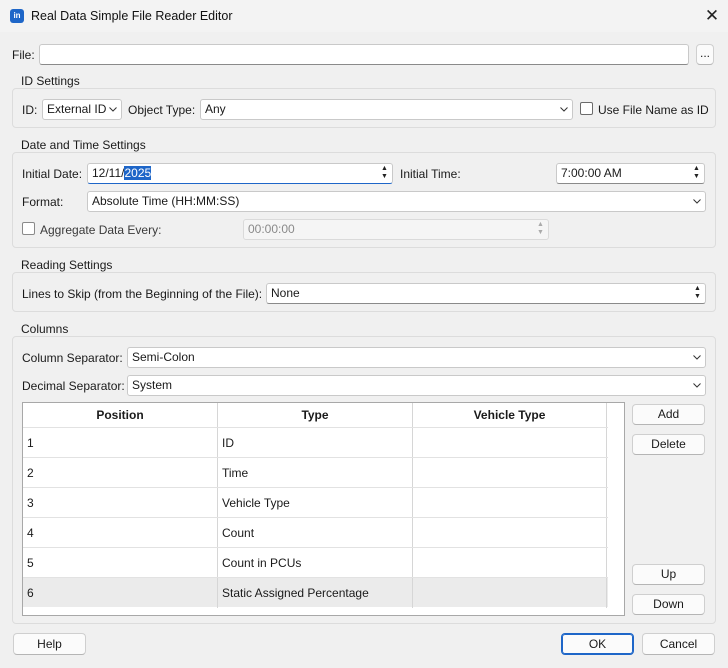 This screenshot has width=728, height=668. I want to click on app-icon: in, so click(17, 16).